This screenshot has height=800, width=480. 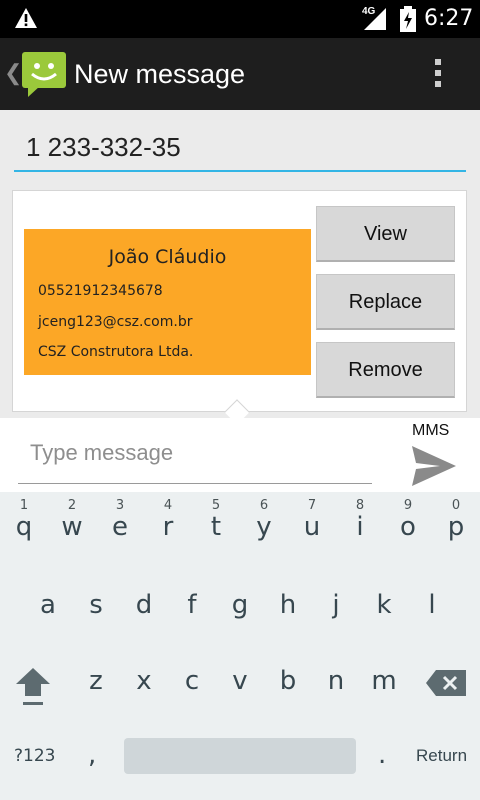 What do you see at coordinates (385, 234) in the screenshot?
I see `view-button: View` at bounding box center [385, 234].